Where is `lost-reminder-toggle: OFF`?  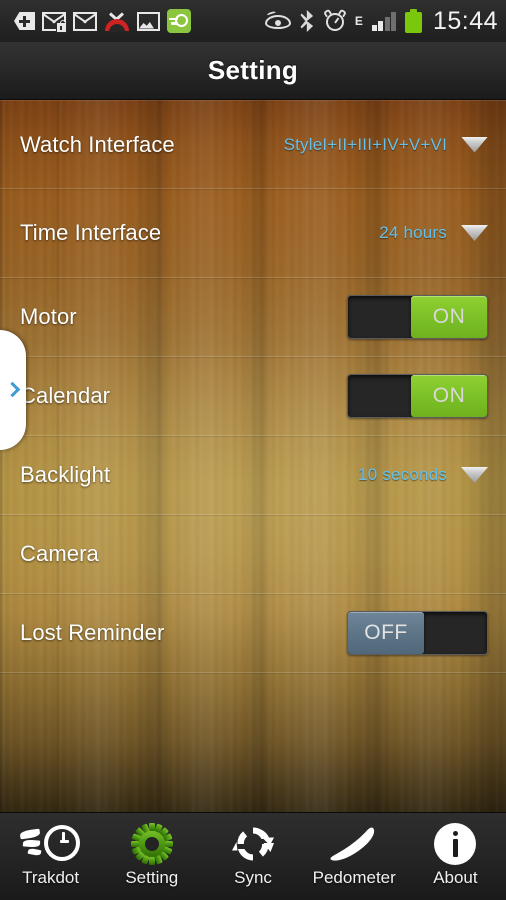 lost-reminder-toggle: OFF is located at coordinates (417, 633).